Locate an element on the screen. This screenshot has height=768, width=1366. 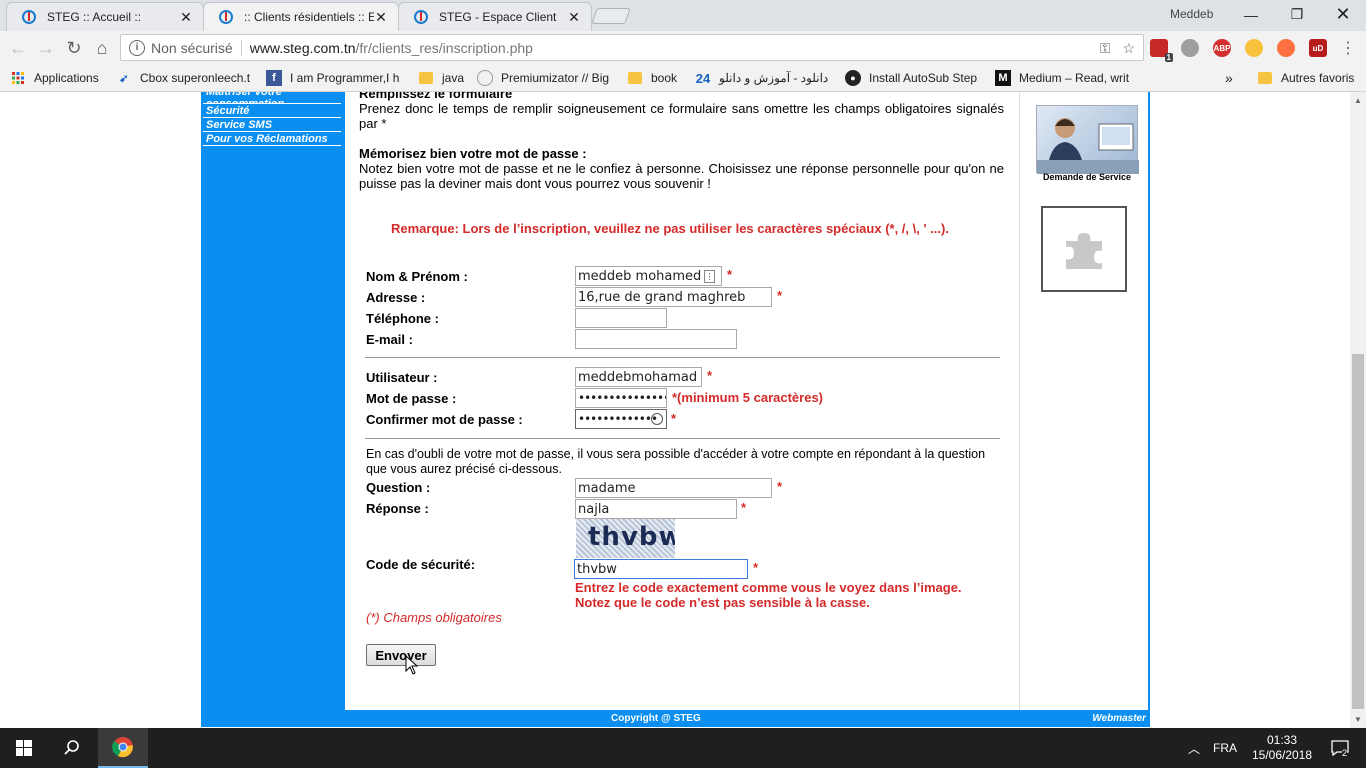
sidebar-link-reclamations: Pour vos Réclamations is located at coordinates (272, 139).